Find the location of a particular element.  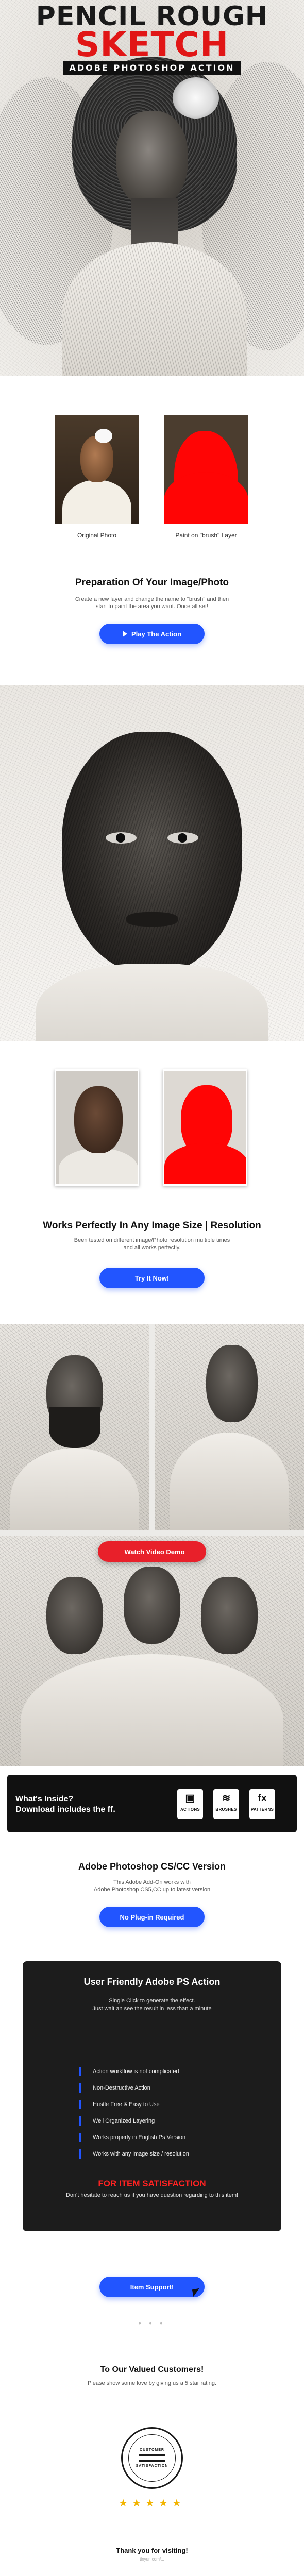

patterns-icon: fx PATTERNS is located at coordinates (262, 1804).